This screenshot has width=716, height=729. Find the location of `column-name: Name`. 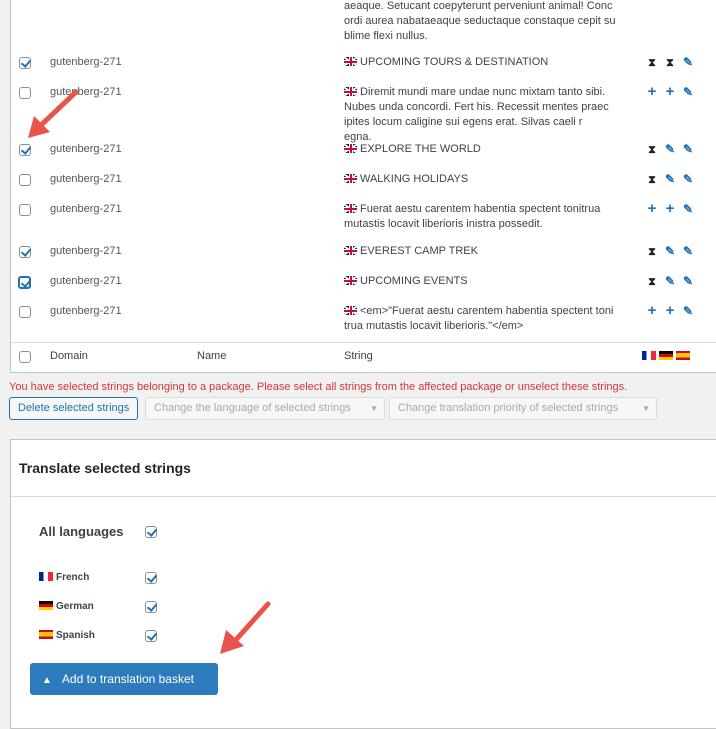

column-name: Name is located at coordinates (211, 356).